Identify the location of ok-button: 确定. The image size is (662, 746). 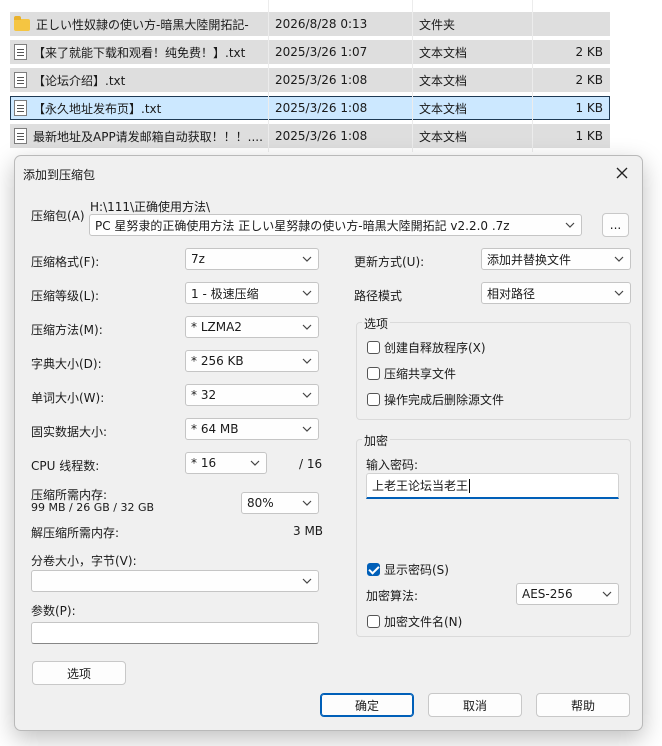
(367, 705).